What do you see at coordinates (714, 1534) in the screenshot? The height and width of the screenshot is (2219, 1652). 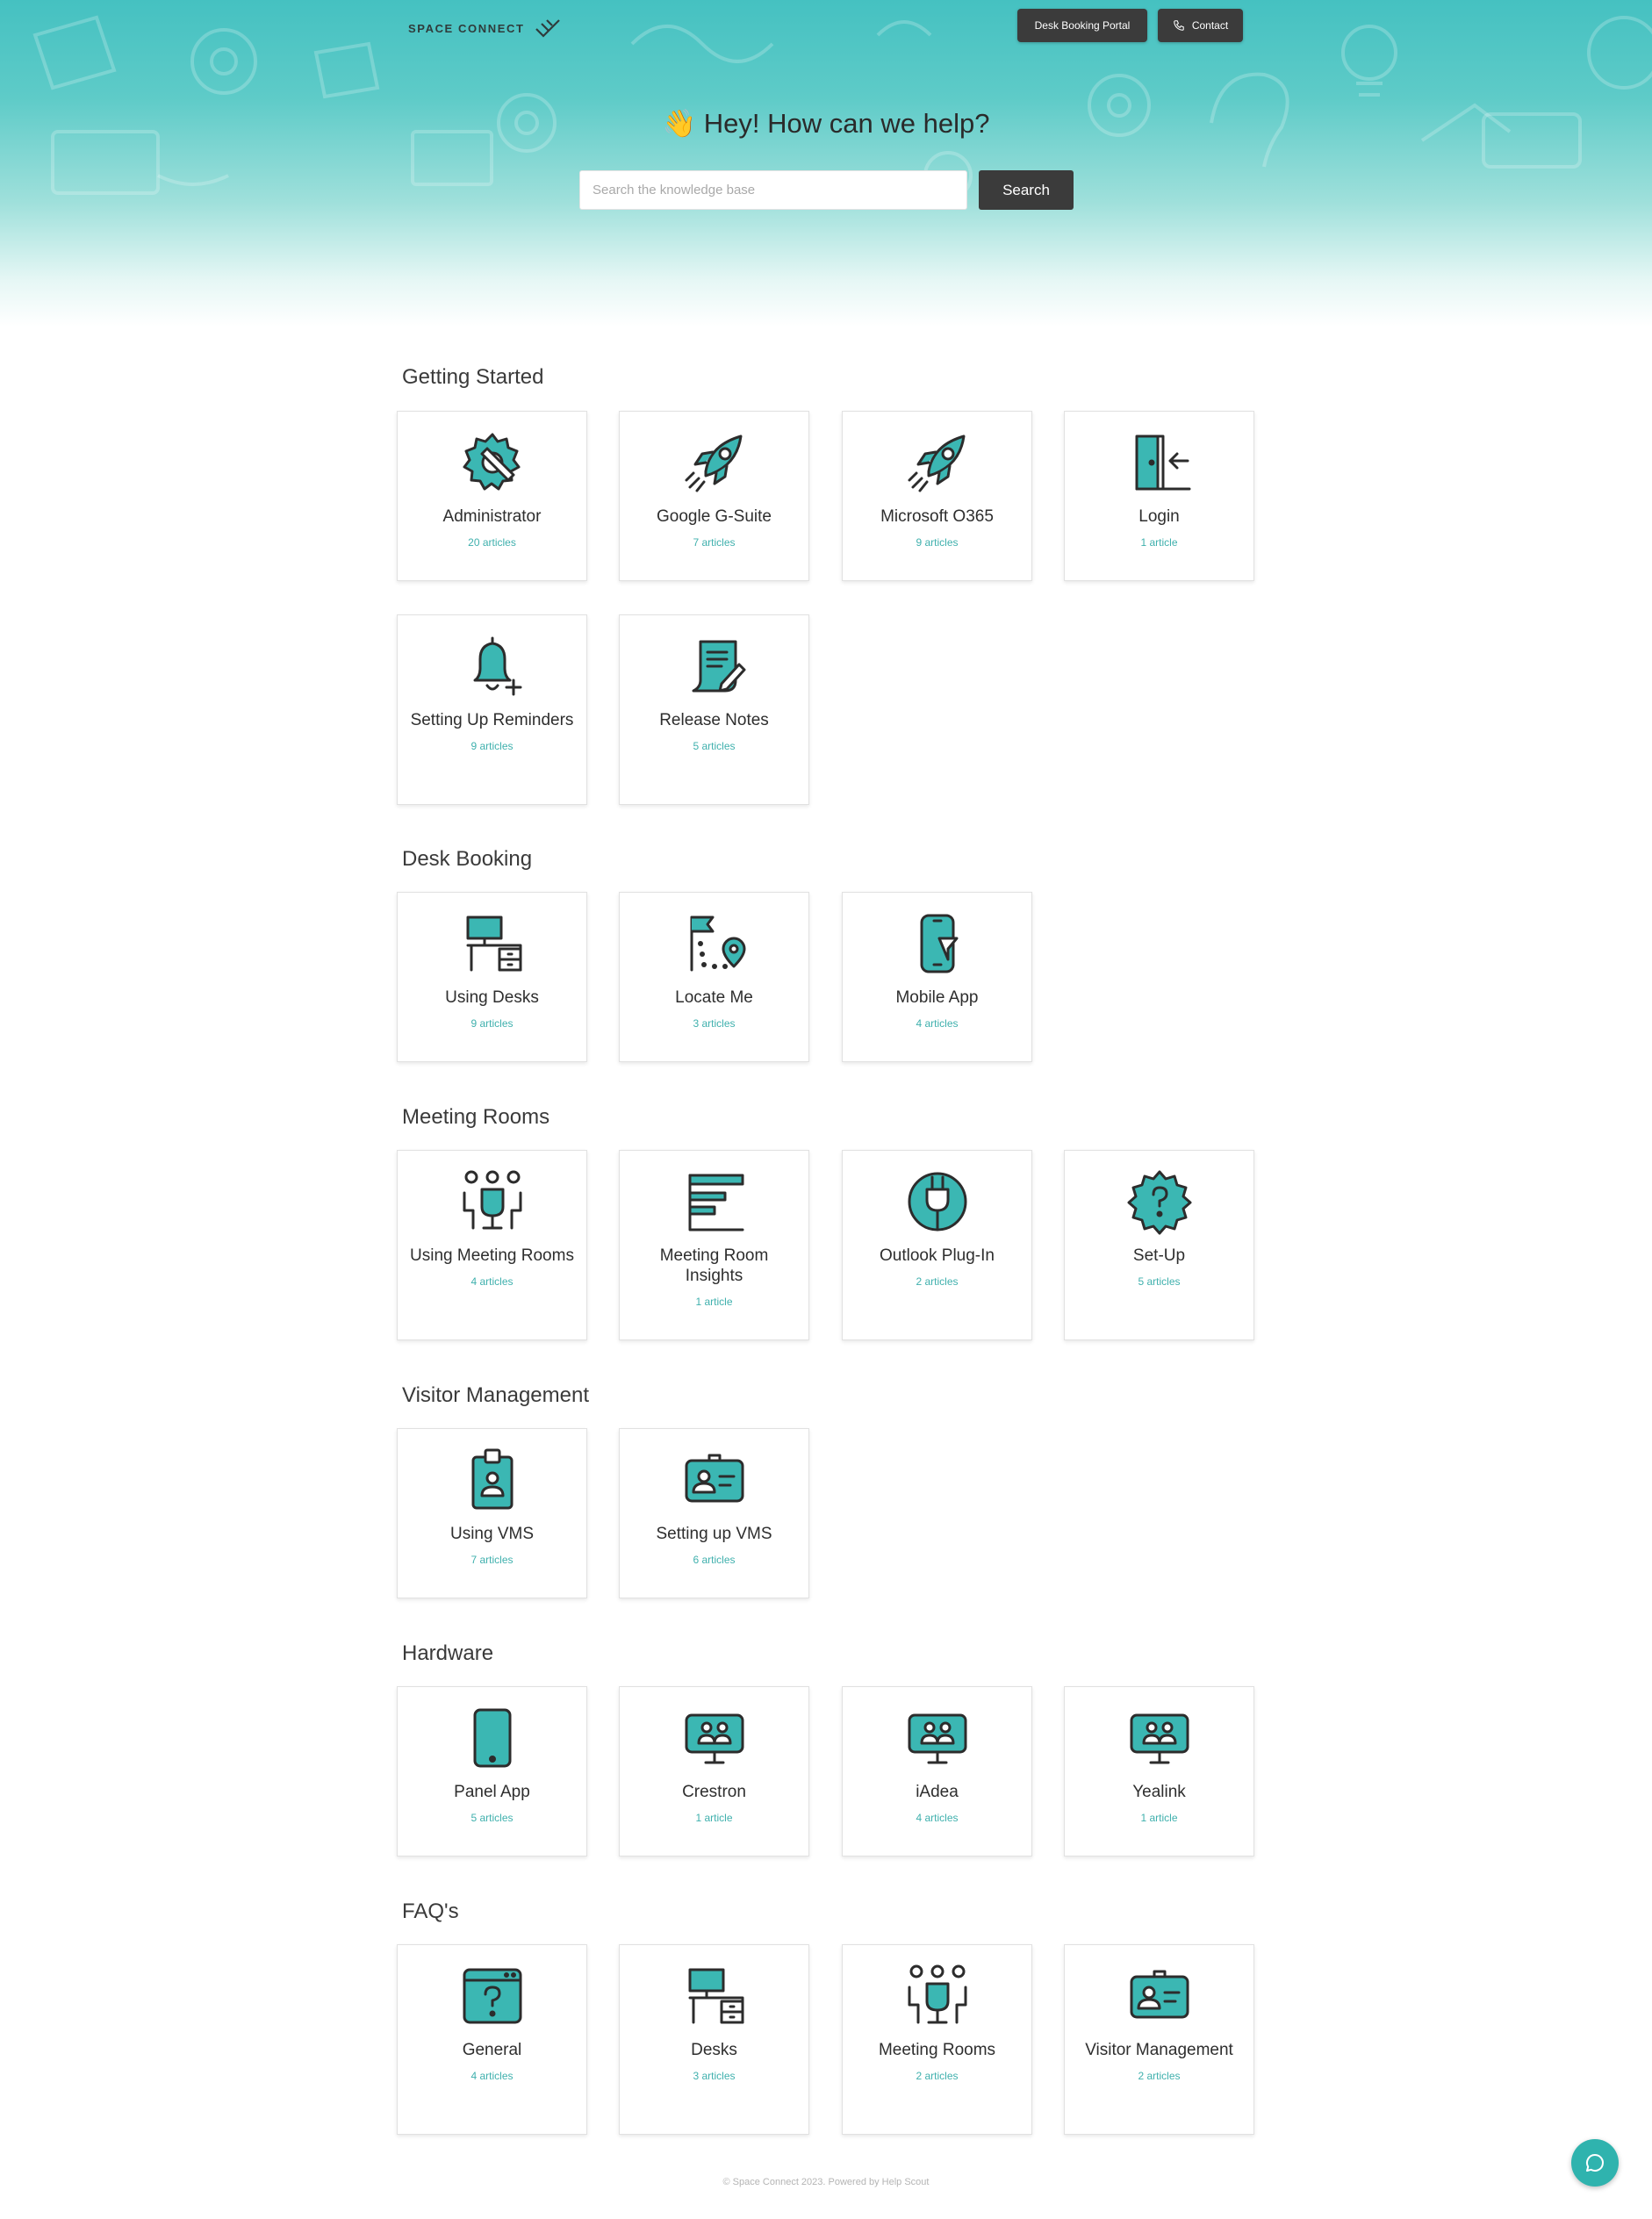 I see `card-title: Setting up VMS` at bounding box center [714, 1534].